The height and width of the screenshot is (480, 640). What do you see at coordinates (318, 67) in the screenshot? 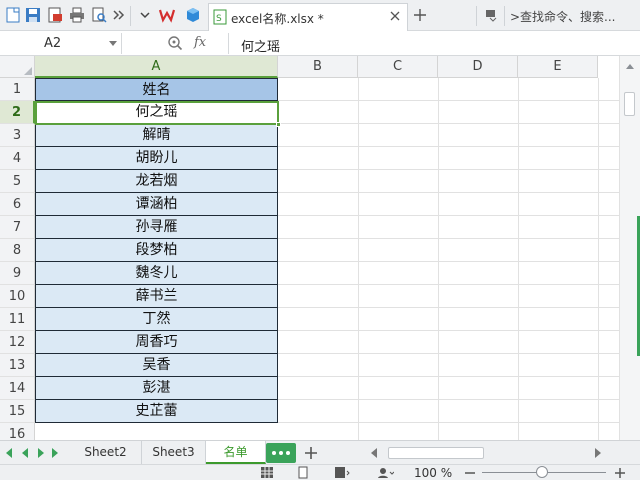
I see `column-header-b: B` at bounding box center [318, 67].